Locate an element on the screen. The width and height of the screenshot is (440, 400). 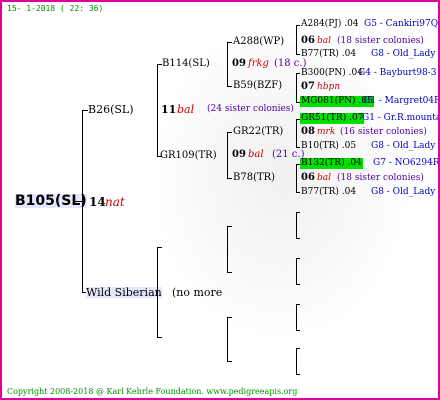
gen3-a-bracket-top is located at coordinates (229, 42).